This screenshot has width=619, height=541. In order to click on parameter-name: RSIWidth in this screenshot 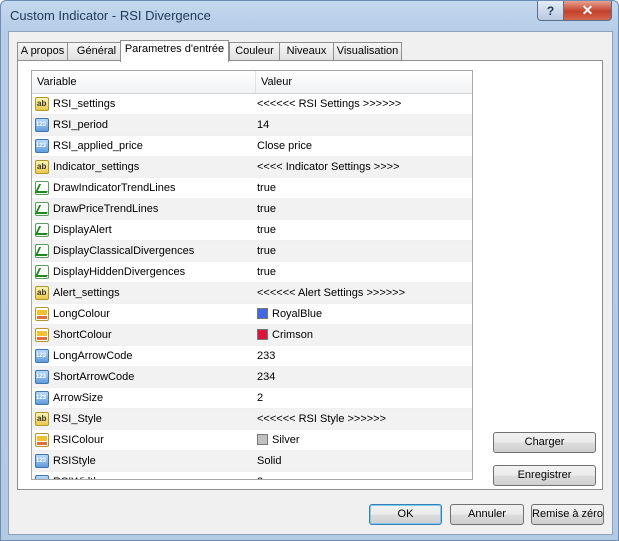, I will do `click(76, 475)`.